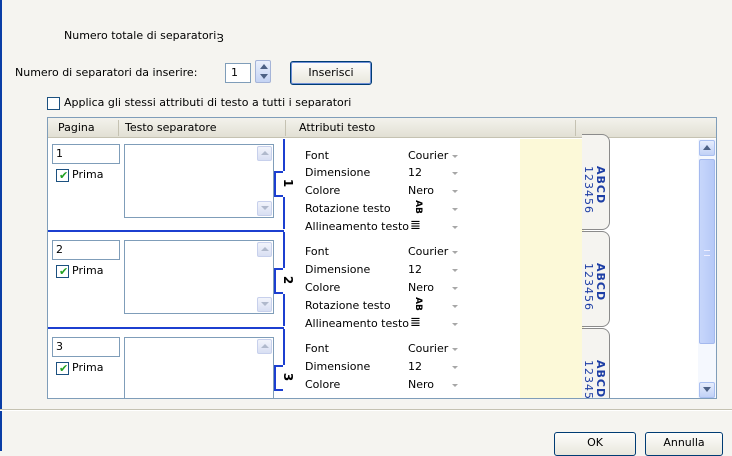 This screenshot has height=456, width=732. What do you see at coordinates (421, 190) in the screenshot?
I see `row-1-color-value: Nero` at bounding box center [421, 190].